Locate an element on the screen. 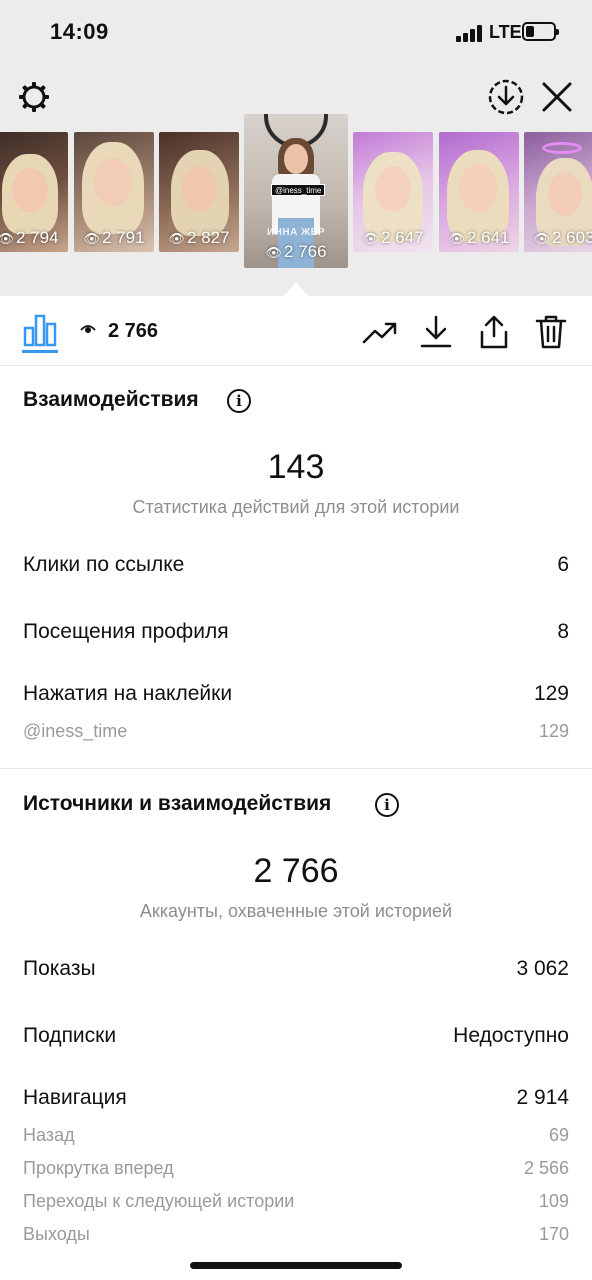 The image size is (592, 1280). discovery-subtitle: Аккаунты, охваченные этой историей is located at coordinates (296, 911).